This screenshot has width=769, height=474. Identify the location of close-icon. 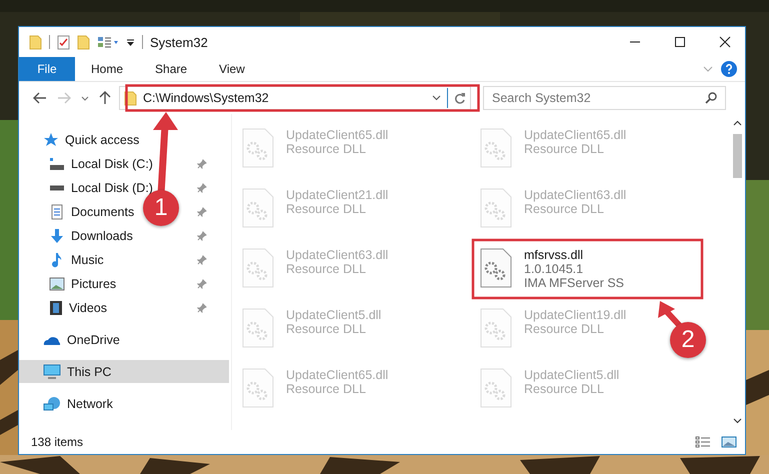
(725, 42).